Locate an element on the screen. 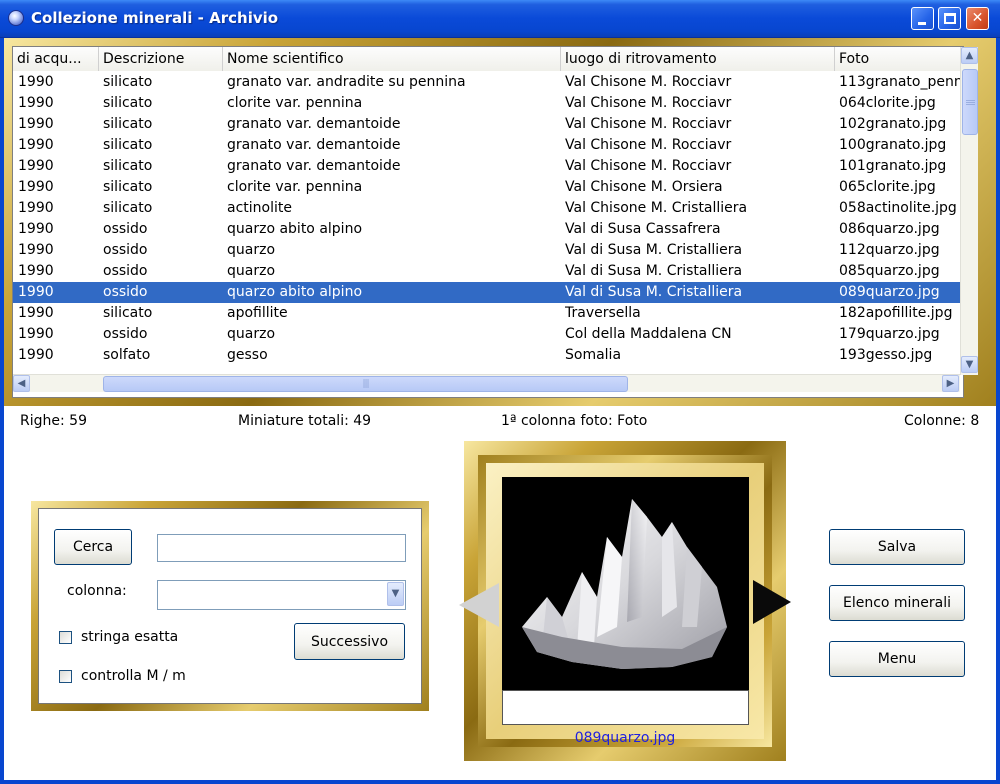 The width and height of the screenshot is (1000, 784). table-cell: Val Chisone M. Orsiera is located at coordinates (644, 187).